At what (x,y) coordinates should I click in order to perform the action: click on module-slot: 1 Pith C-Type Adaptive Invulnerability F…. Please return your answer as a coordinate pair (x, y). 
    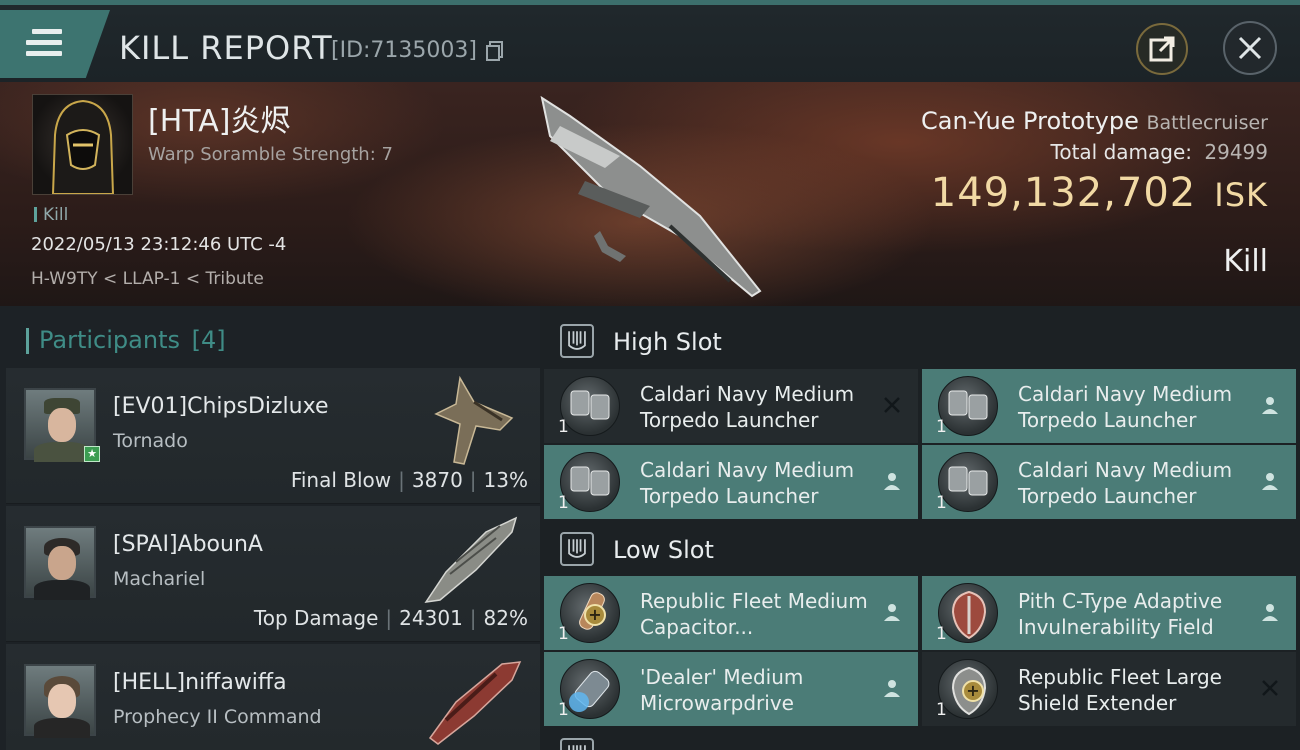
    Looking at the image, I should click on (1109, 613).